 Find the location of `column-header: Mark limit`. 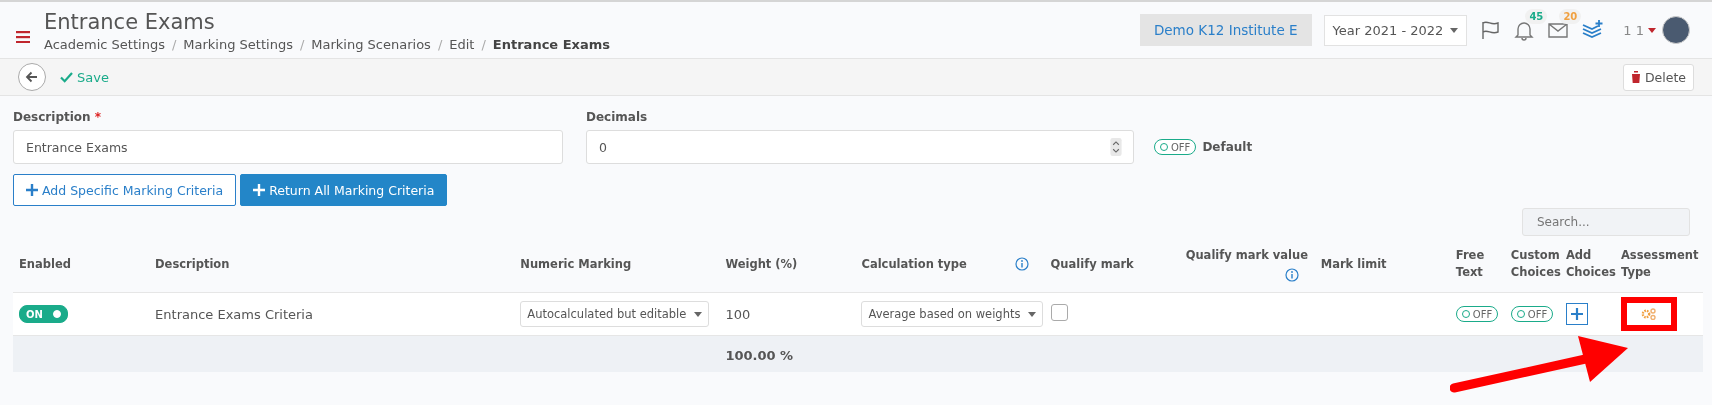

column-header: Mark limit is located at coordinates (1353, 264).